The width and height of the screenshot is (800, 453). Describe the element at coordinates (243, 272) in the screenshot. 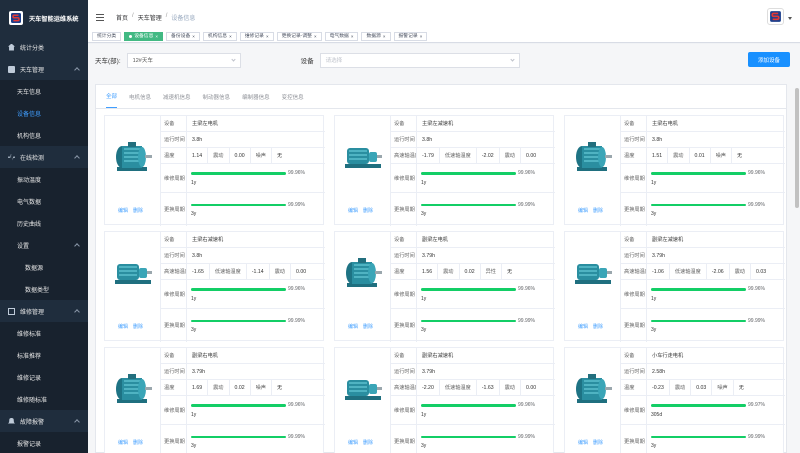

I see `sensor-row: 高速轴温度-1.65低速轴温度-1.14震动 0.00` at that location.